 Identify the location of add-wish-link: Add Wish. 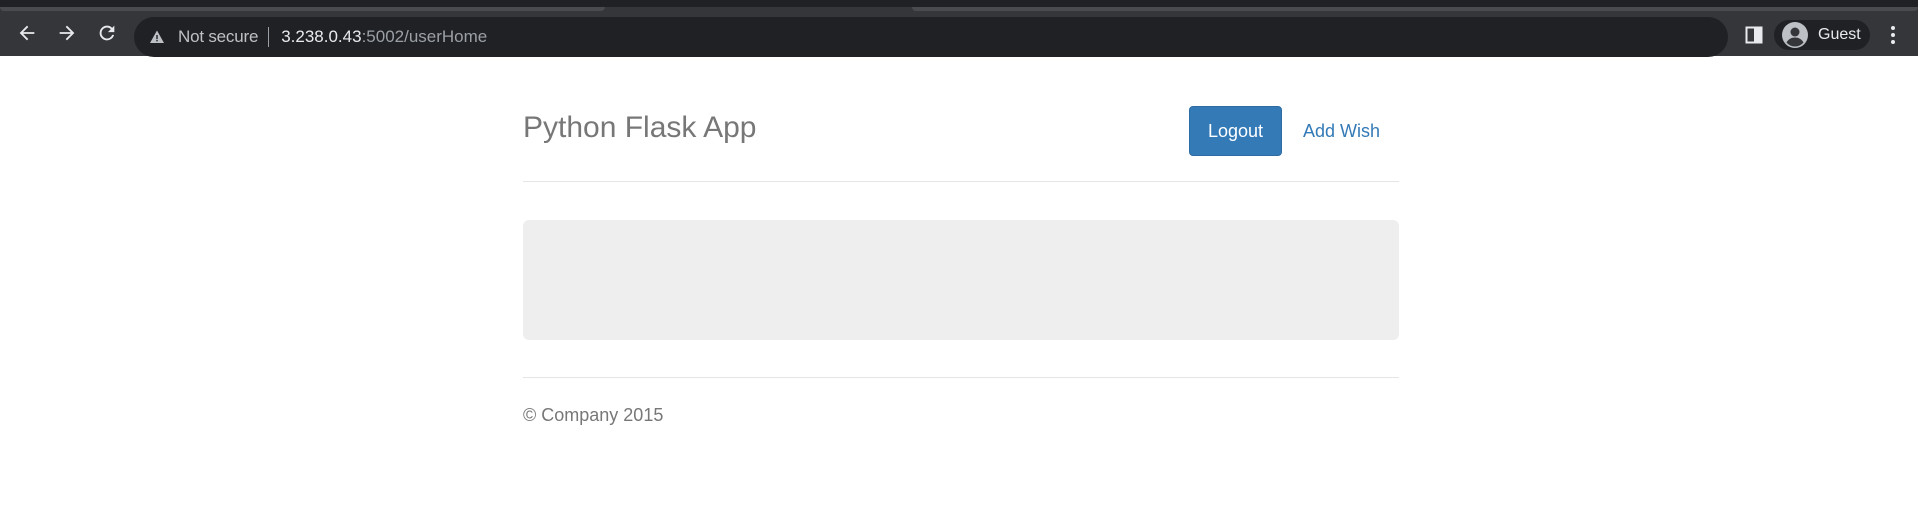
(1341, 131).